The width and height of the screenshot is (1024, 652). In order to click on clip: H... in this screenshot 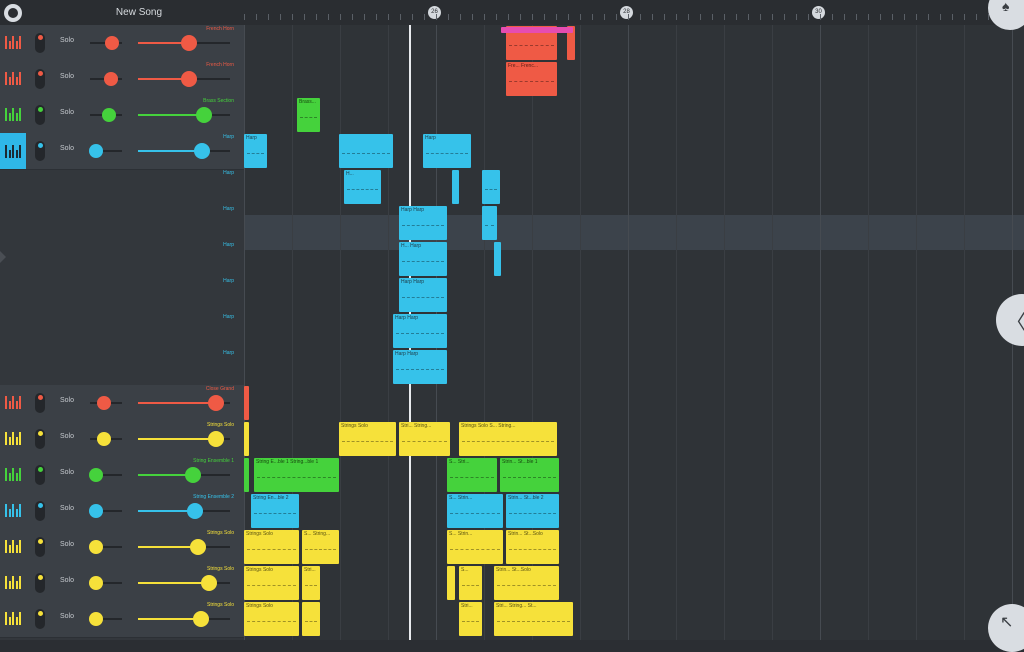, I will do `click(362, 187)`.